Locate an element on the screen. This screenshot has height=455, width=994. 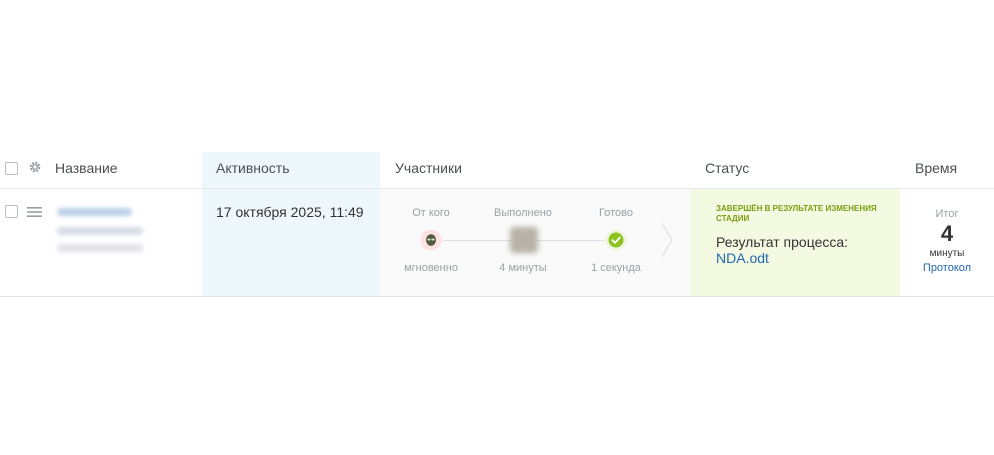
stage-ready-label: Готово is located at coordinates (616, 213).